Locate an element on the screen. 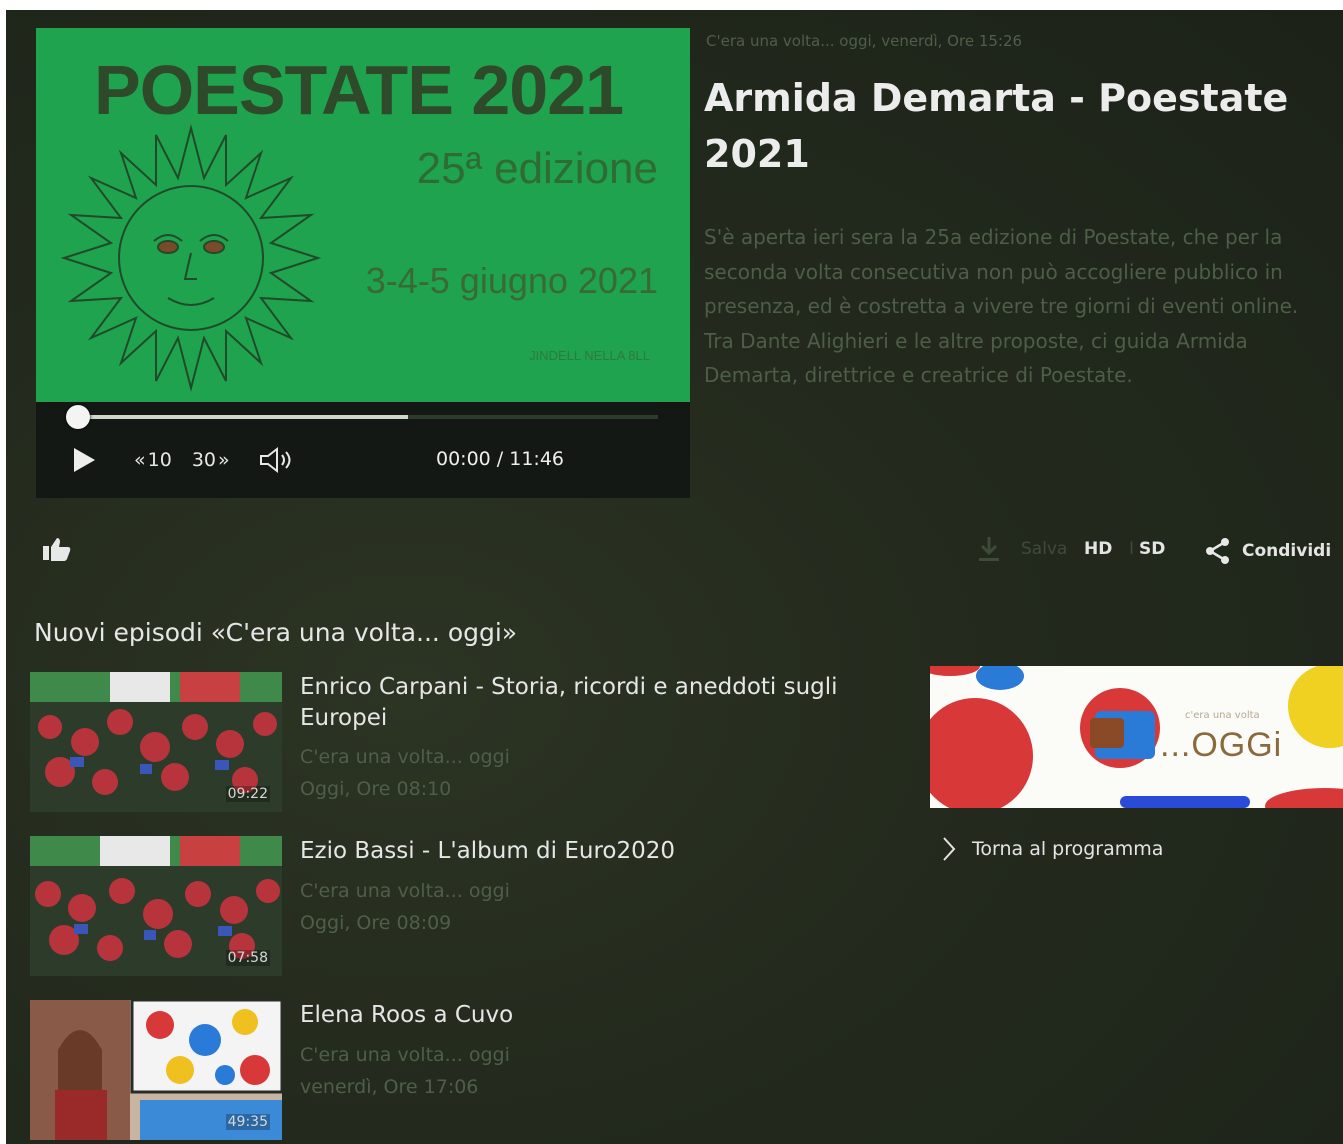  save-label: Salva is located at coordinates (1044, 549).